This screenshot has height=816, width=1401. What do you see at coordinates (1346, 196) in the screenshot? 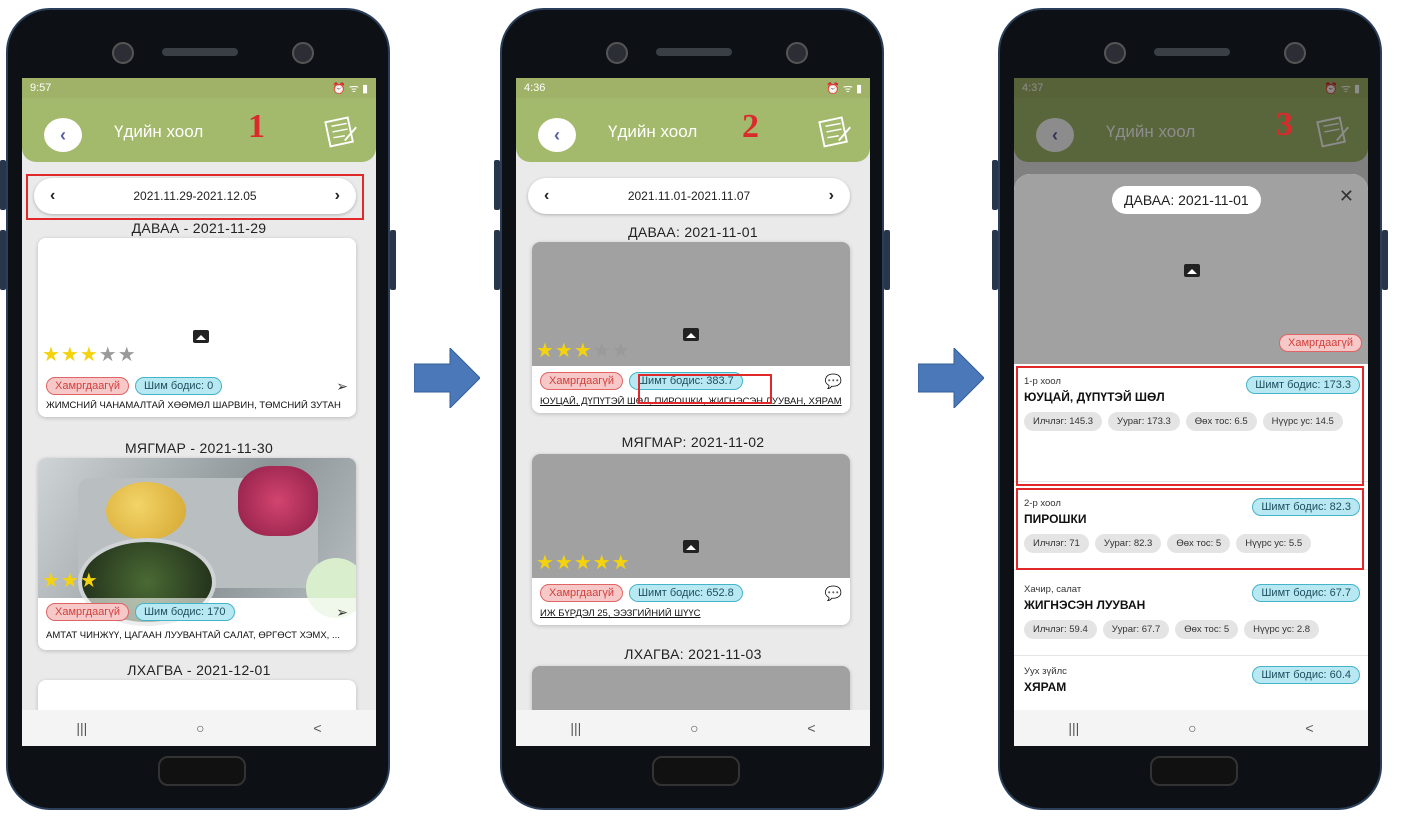
I see `close-icon: ✕` at bounding box center [1346, 196].